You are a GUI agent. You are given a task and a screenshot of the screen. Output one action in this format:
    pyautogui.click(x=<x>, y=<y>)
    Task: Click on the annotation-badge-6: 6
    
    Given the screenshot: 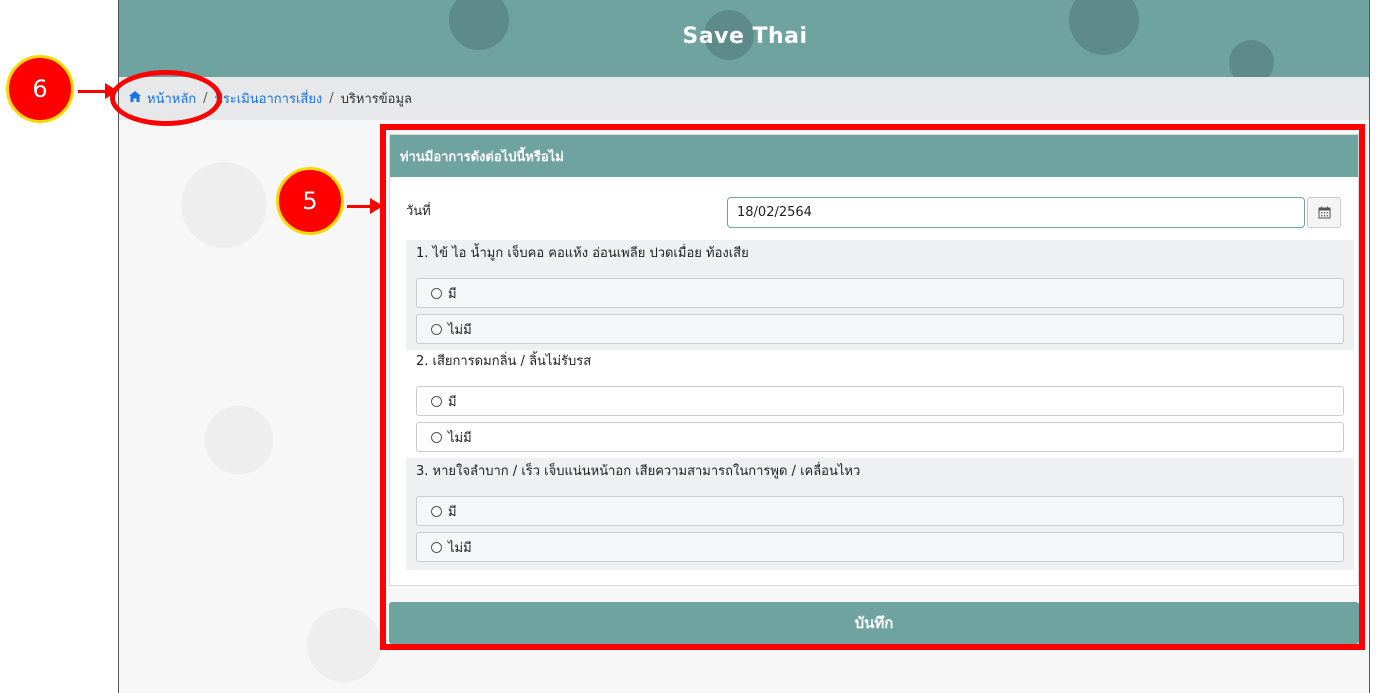 What is the action you would take?
    pyautogui.click(x=40, y=89)
    